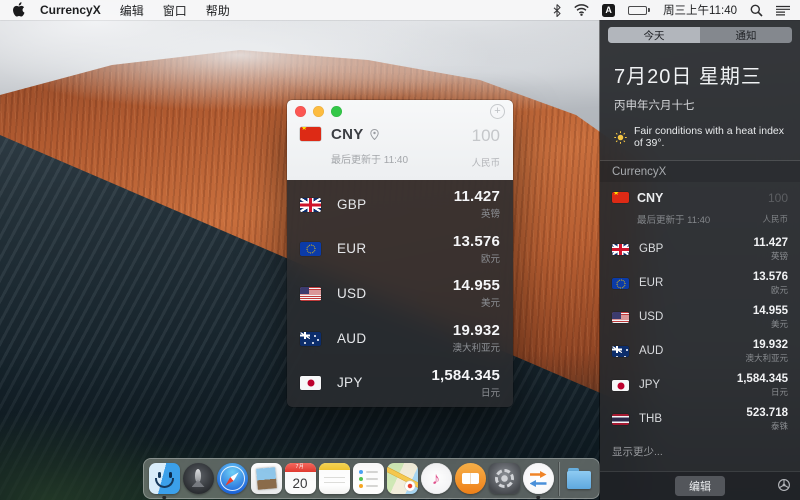 This screenshot has height=500, width=800. Describe the element at coordinates (352, 338) in the screenshot. I see `currency-code: AUD` at that location.